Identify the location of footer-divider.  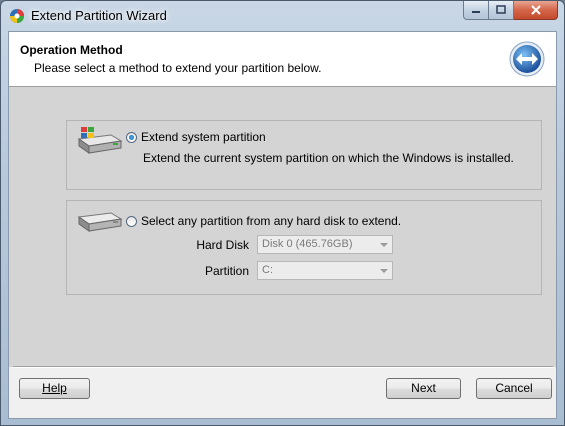
(283, 367).